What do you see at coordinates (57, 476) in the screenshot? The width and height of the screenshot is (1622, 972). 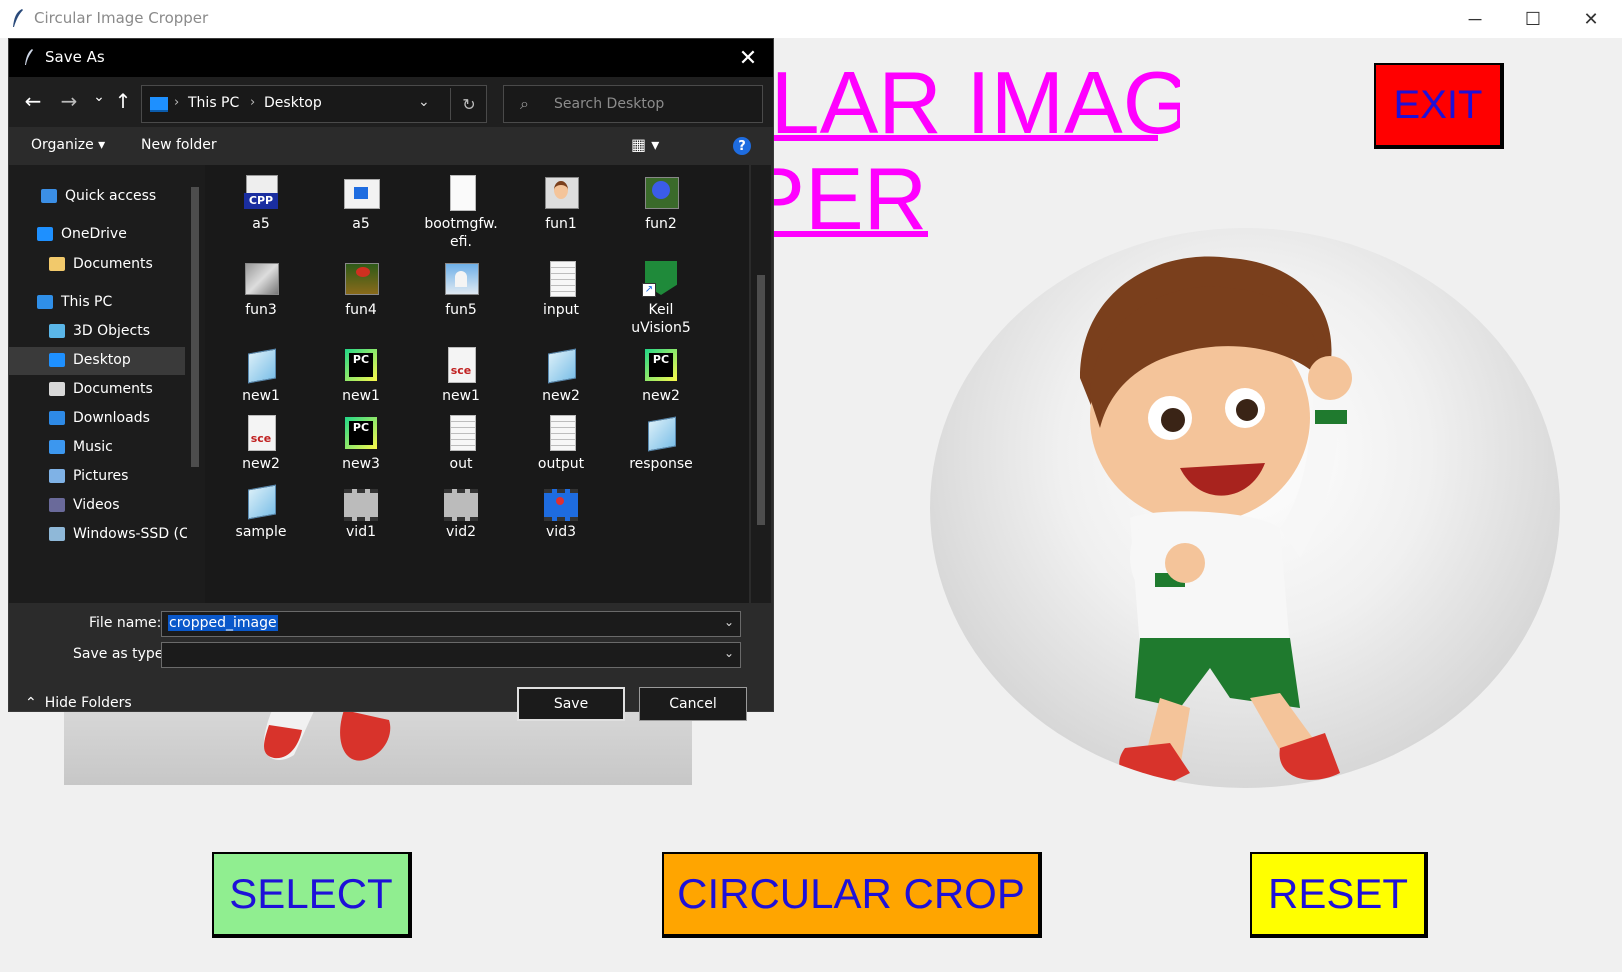 I see `pictures-icon` at bounding box center [57, 476].